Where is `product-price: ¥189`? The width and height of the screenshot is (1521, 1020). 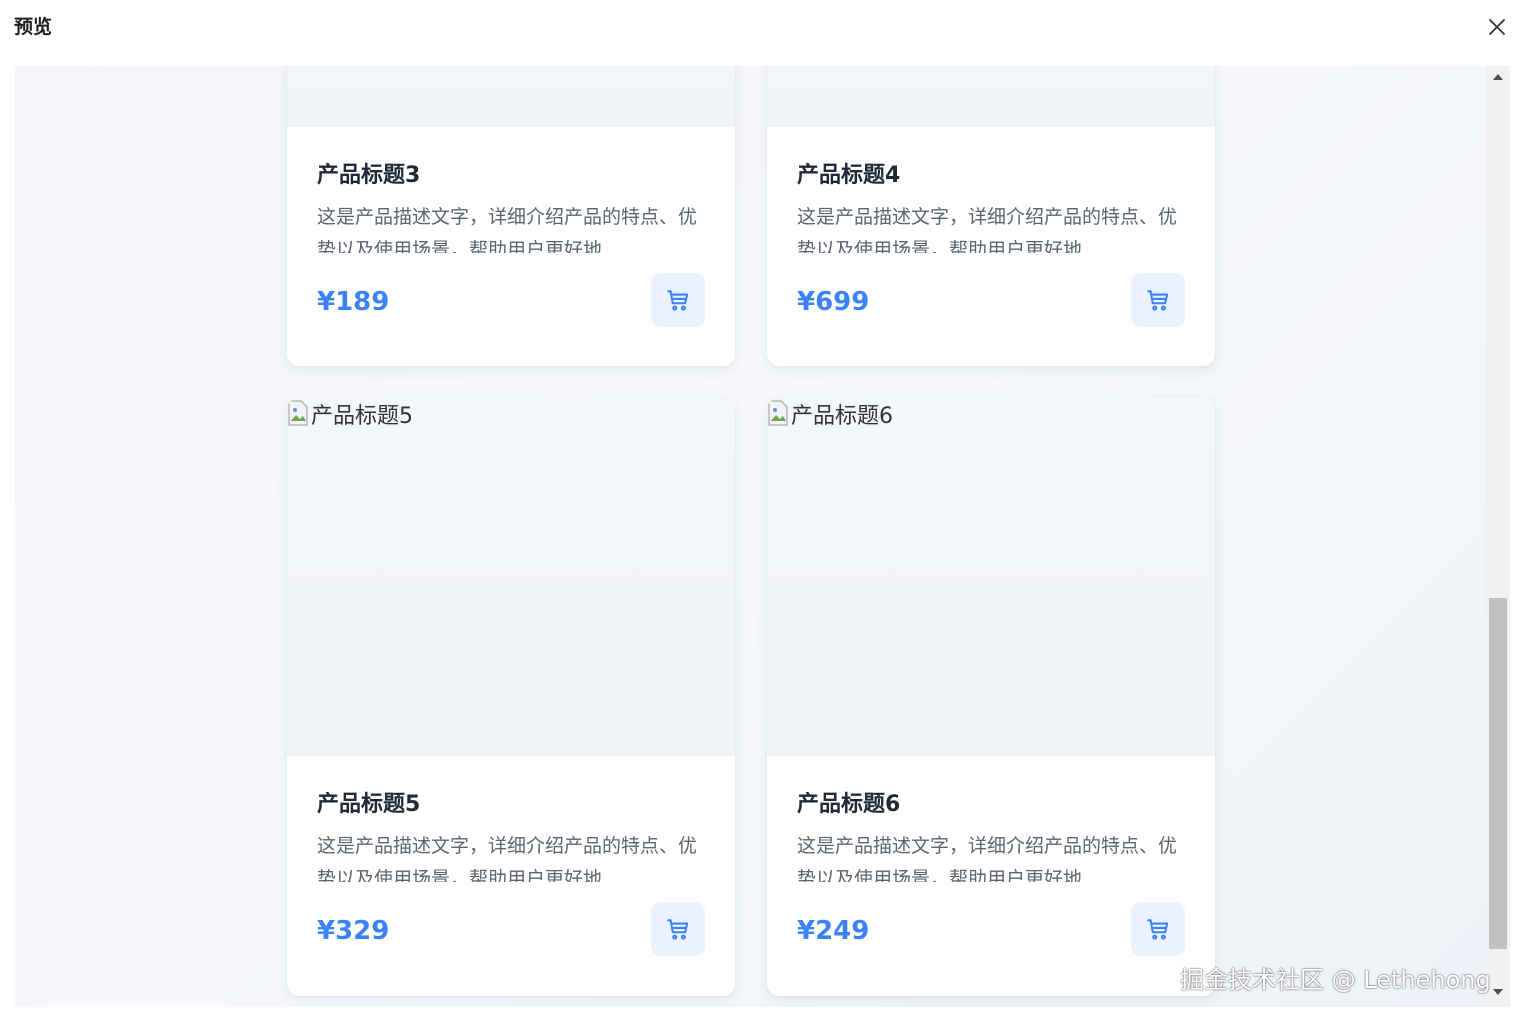 product-price: ¥189 is located at coordinates (353, 302).